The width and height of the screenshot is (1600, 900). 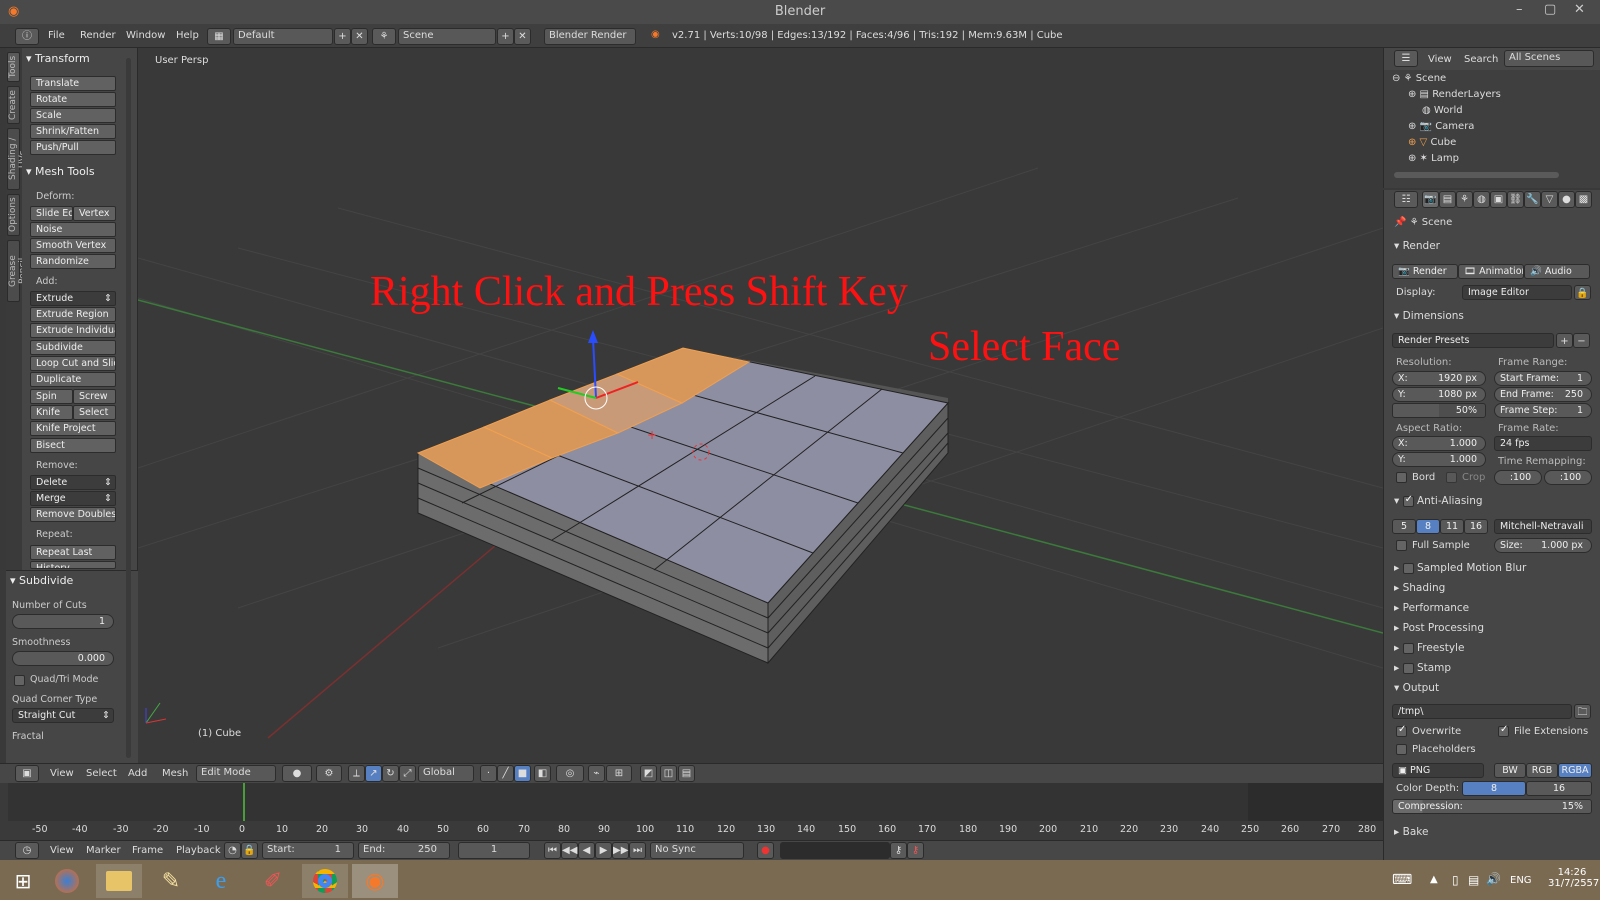 What do you see at coordinates (73, 347) in the screenshot?
I see `subdivide-button: Subdivide` at bounding box center [73, 347].